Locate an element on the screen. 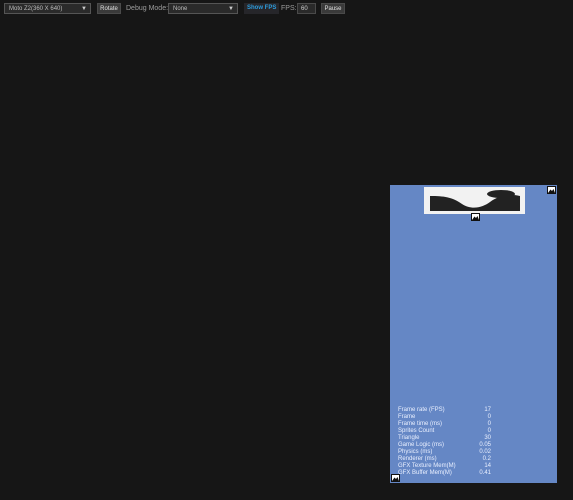  device-select-value: Moto Z2(360 X 640) is located at coordinates (36, 9).